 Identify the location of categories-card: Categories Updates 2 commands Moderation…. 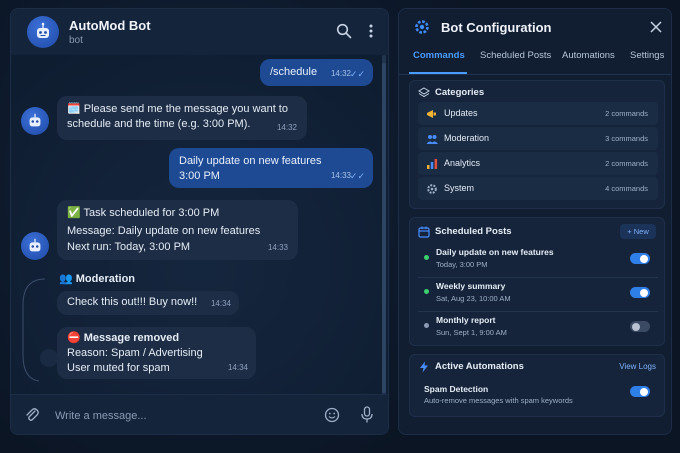
(537, 144).